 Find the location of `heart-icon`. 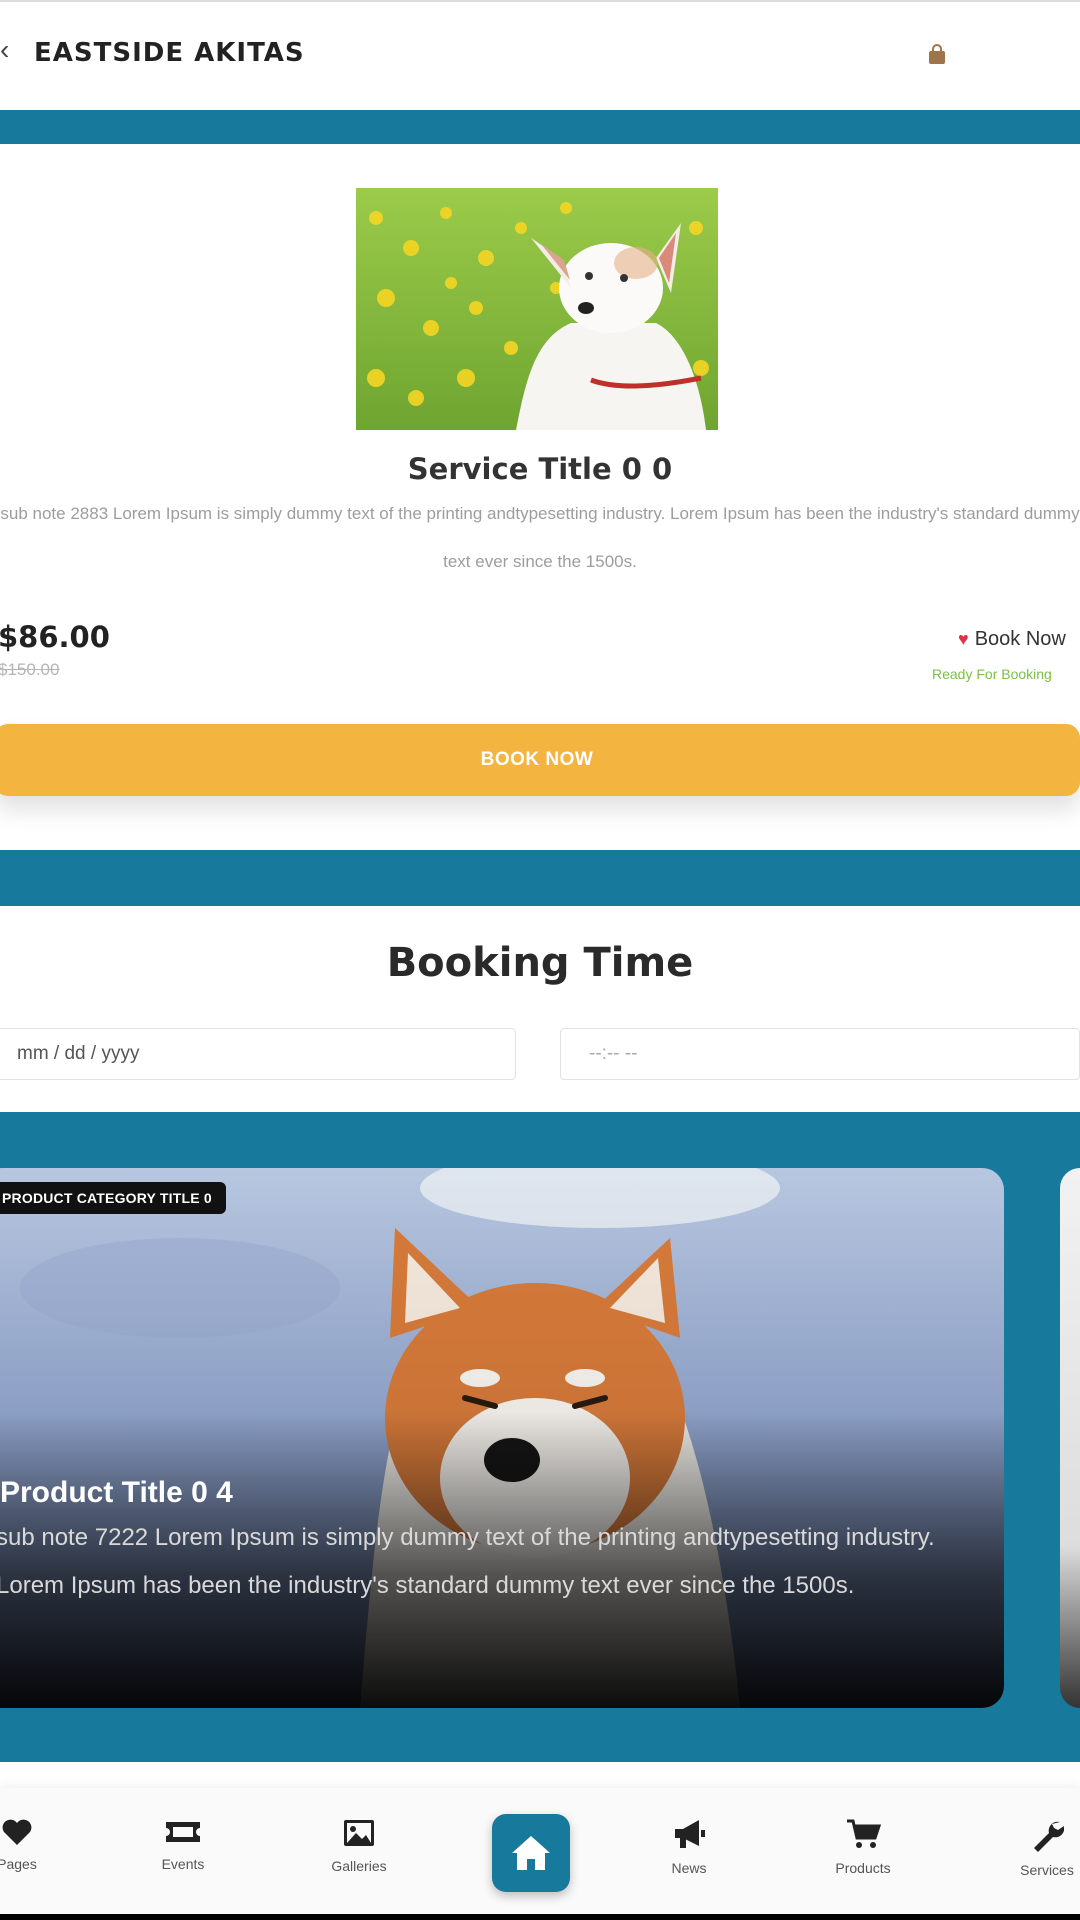

heart-icon is located at coordinates (17, 1832).